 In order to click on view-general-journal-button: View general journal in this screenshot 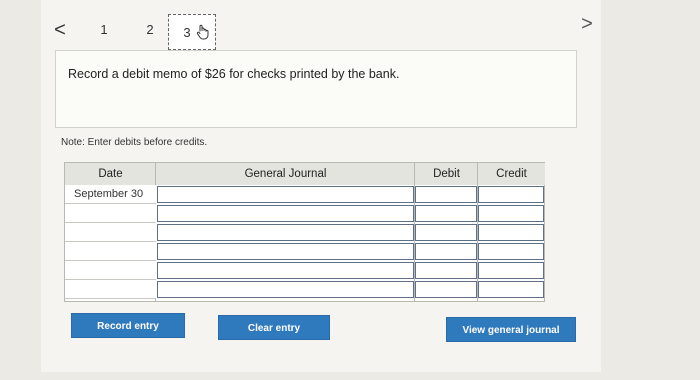, I will do `click(511, 329)`.